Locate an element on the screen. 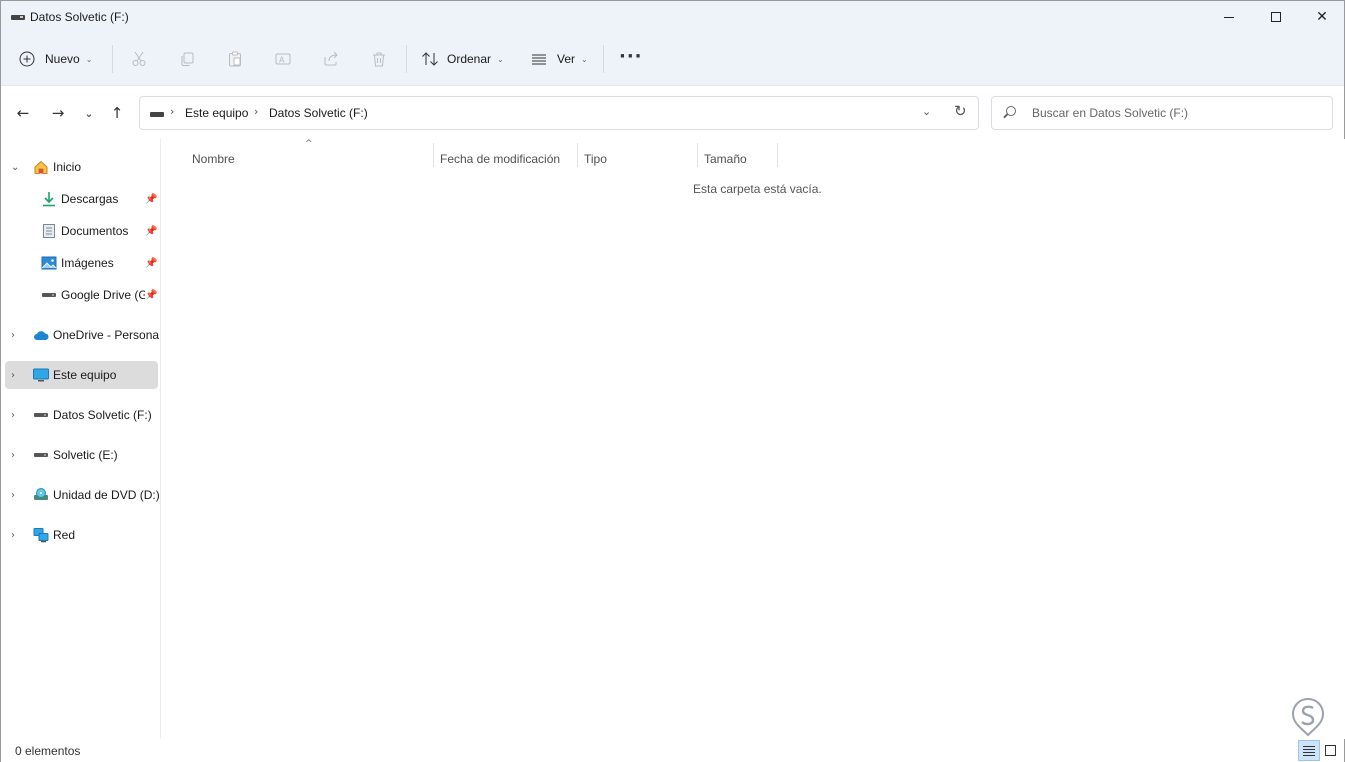 The image size is (1345, 762). network-icon is located at coordinates (41, 535).